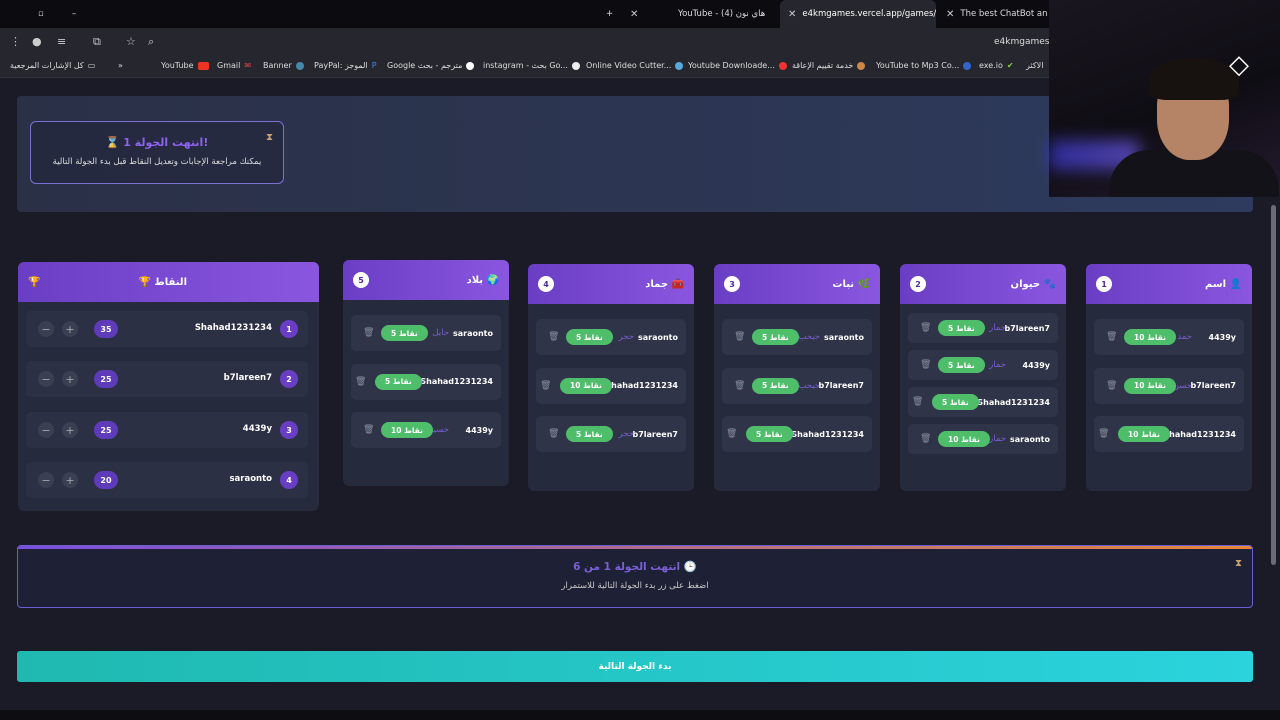 This screenshot has height=720, width=1280. What do you see at coordinates (863, 284) in the screenshot?
I see `leaf-icon: 🌿` at bounding box center [863, 284].